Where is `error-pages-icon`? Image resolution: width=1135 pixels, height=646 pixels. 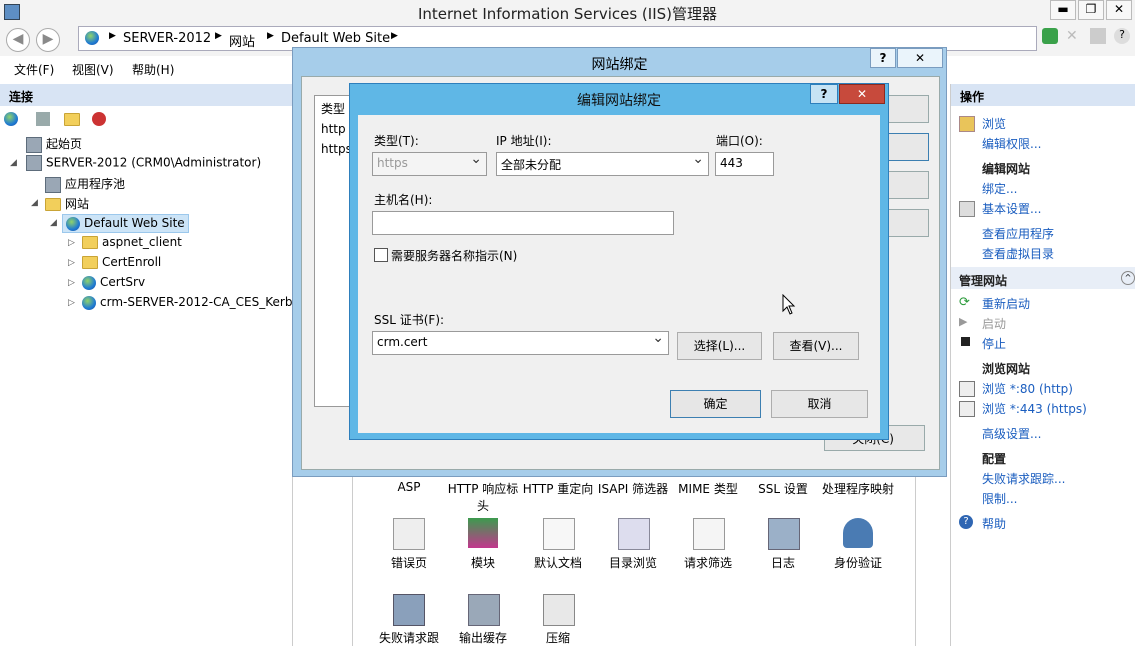 error-pages-icon is located at coordinates (409, 534).